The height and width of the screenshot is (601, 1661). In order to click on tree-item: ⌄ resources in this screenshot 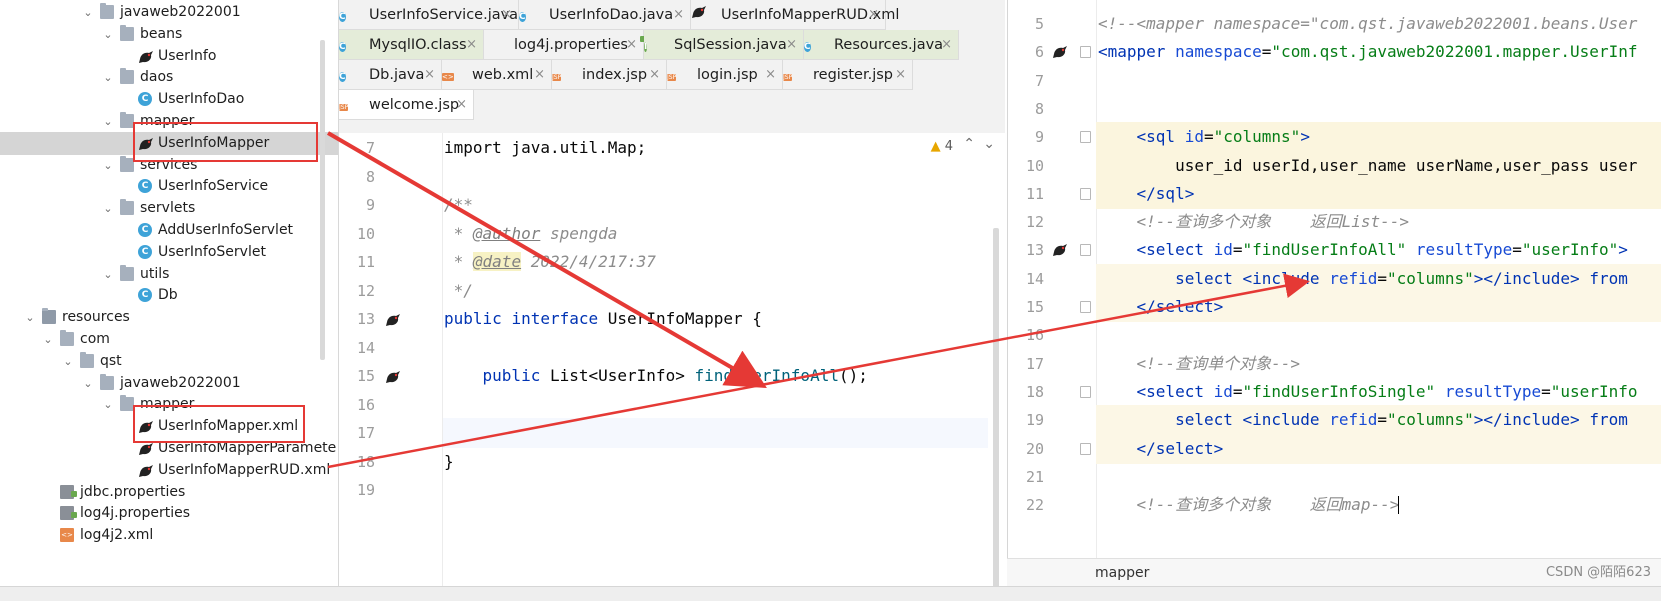, I will do `click(169, 317)`.